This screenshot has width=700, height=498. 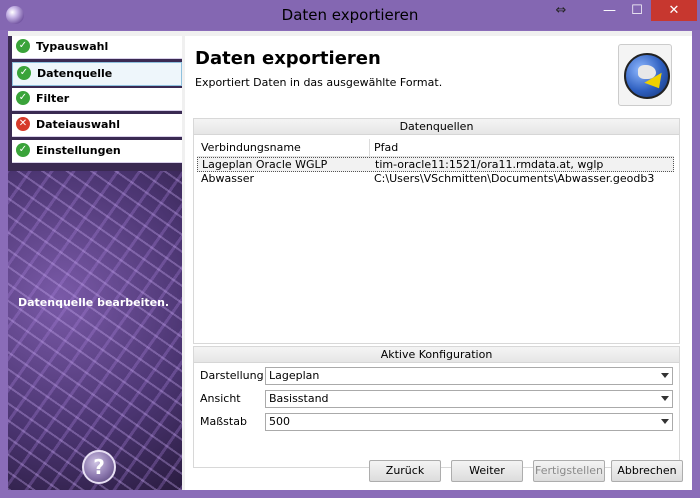 What do you see at coordinates (78, 150) in the screenshot?
I see `sidebar-item-label: Einstellungen` at bounding box center [78, 150].